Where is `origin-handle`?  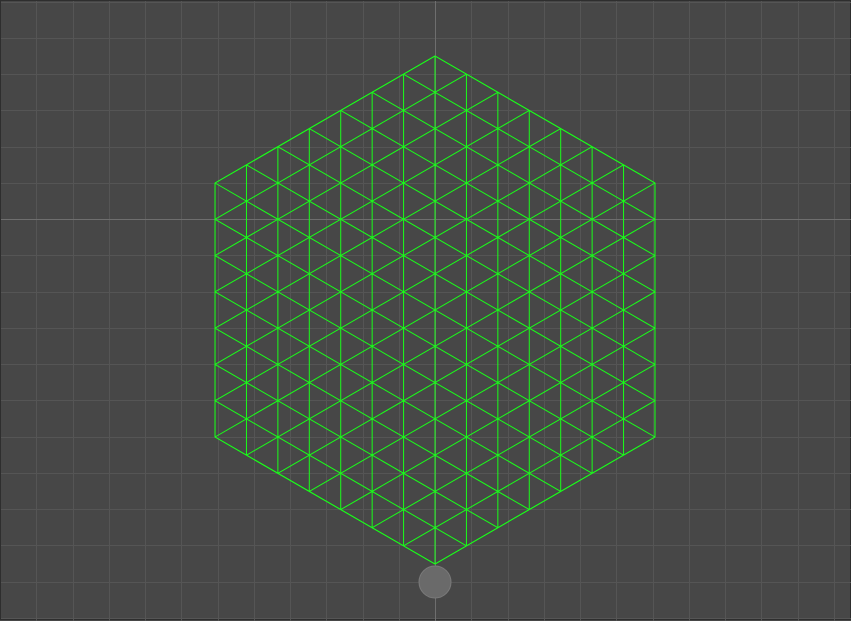
origin-handle is located at coordinates (435, 582).